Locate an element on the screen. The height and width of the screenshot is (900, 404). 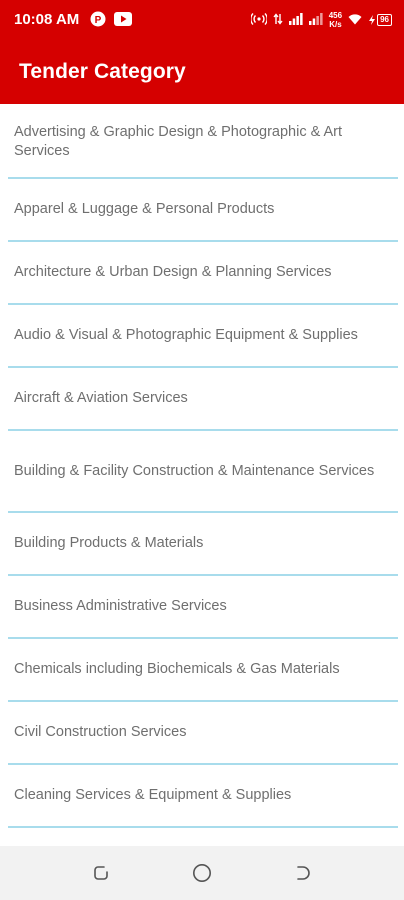
list-item: Apparel & Luggage & Personal Products is located at coordinates (203, 210).